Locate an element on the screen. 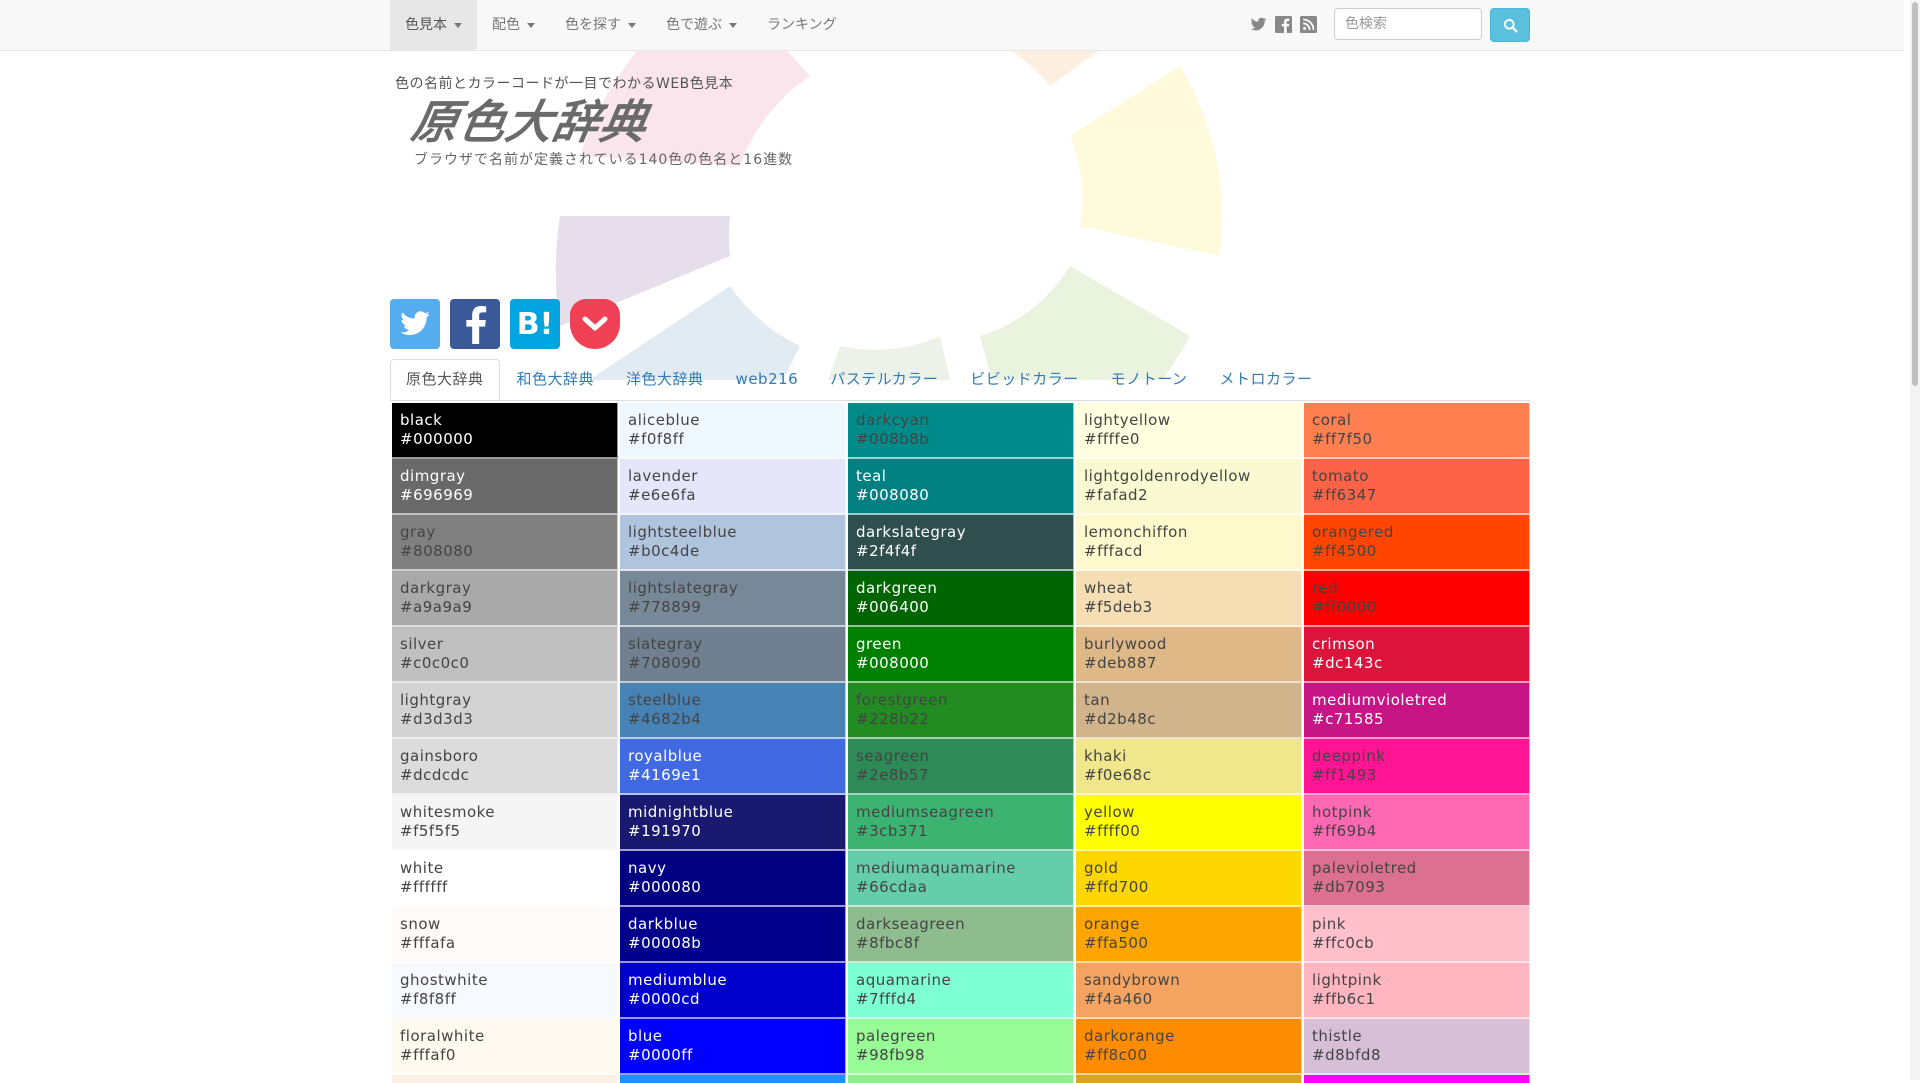 The height and width of the screenshot is (1083, 1920). color-swatch-gold: gold #ffd700 is located at coordinates (1189, 879).